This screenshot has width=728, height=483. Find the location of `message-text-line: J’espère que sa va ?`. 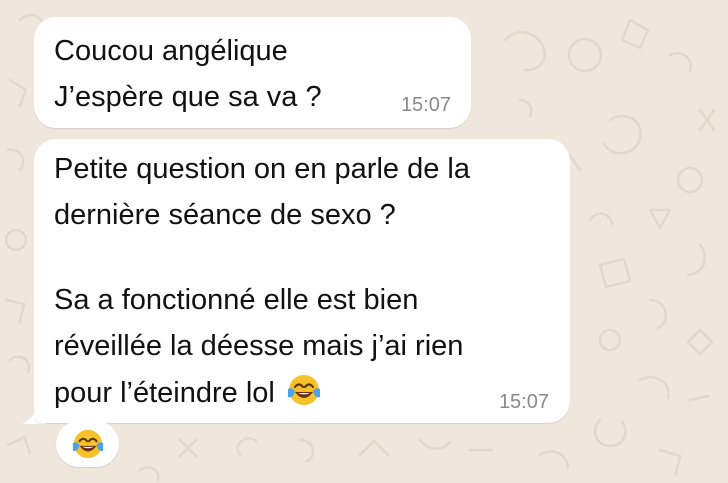

message-text-line: J’espère que sa va ? is located at coordinates (188, 97).